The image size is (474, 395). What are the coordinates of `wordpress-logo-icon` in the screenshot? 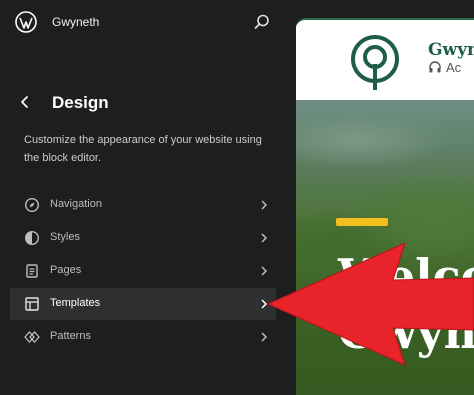 It's located at (26, 22).